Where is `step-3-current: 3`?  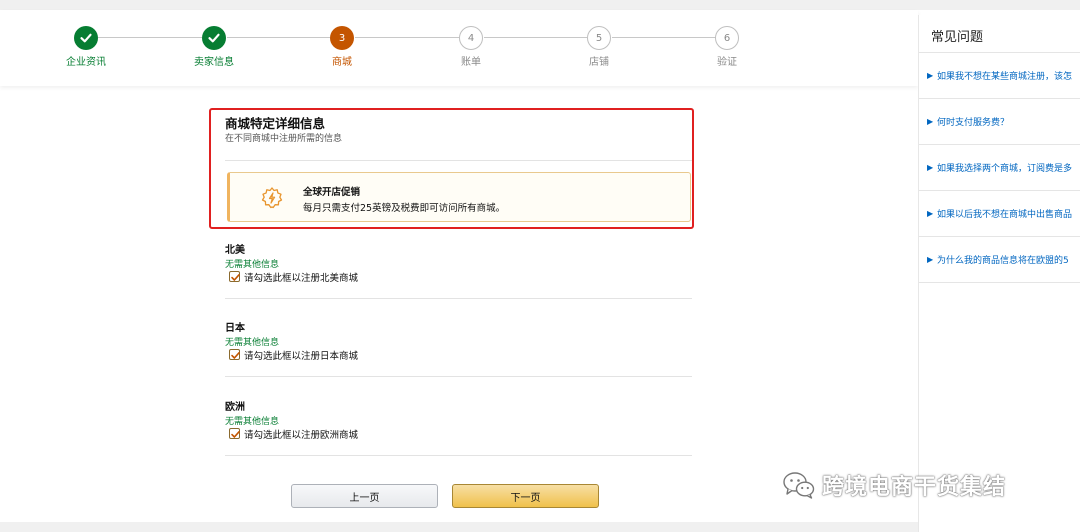 step-3-current: 3 is located at coordinates (342, 38).